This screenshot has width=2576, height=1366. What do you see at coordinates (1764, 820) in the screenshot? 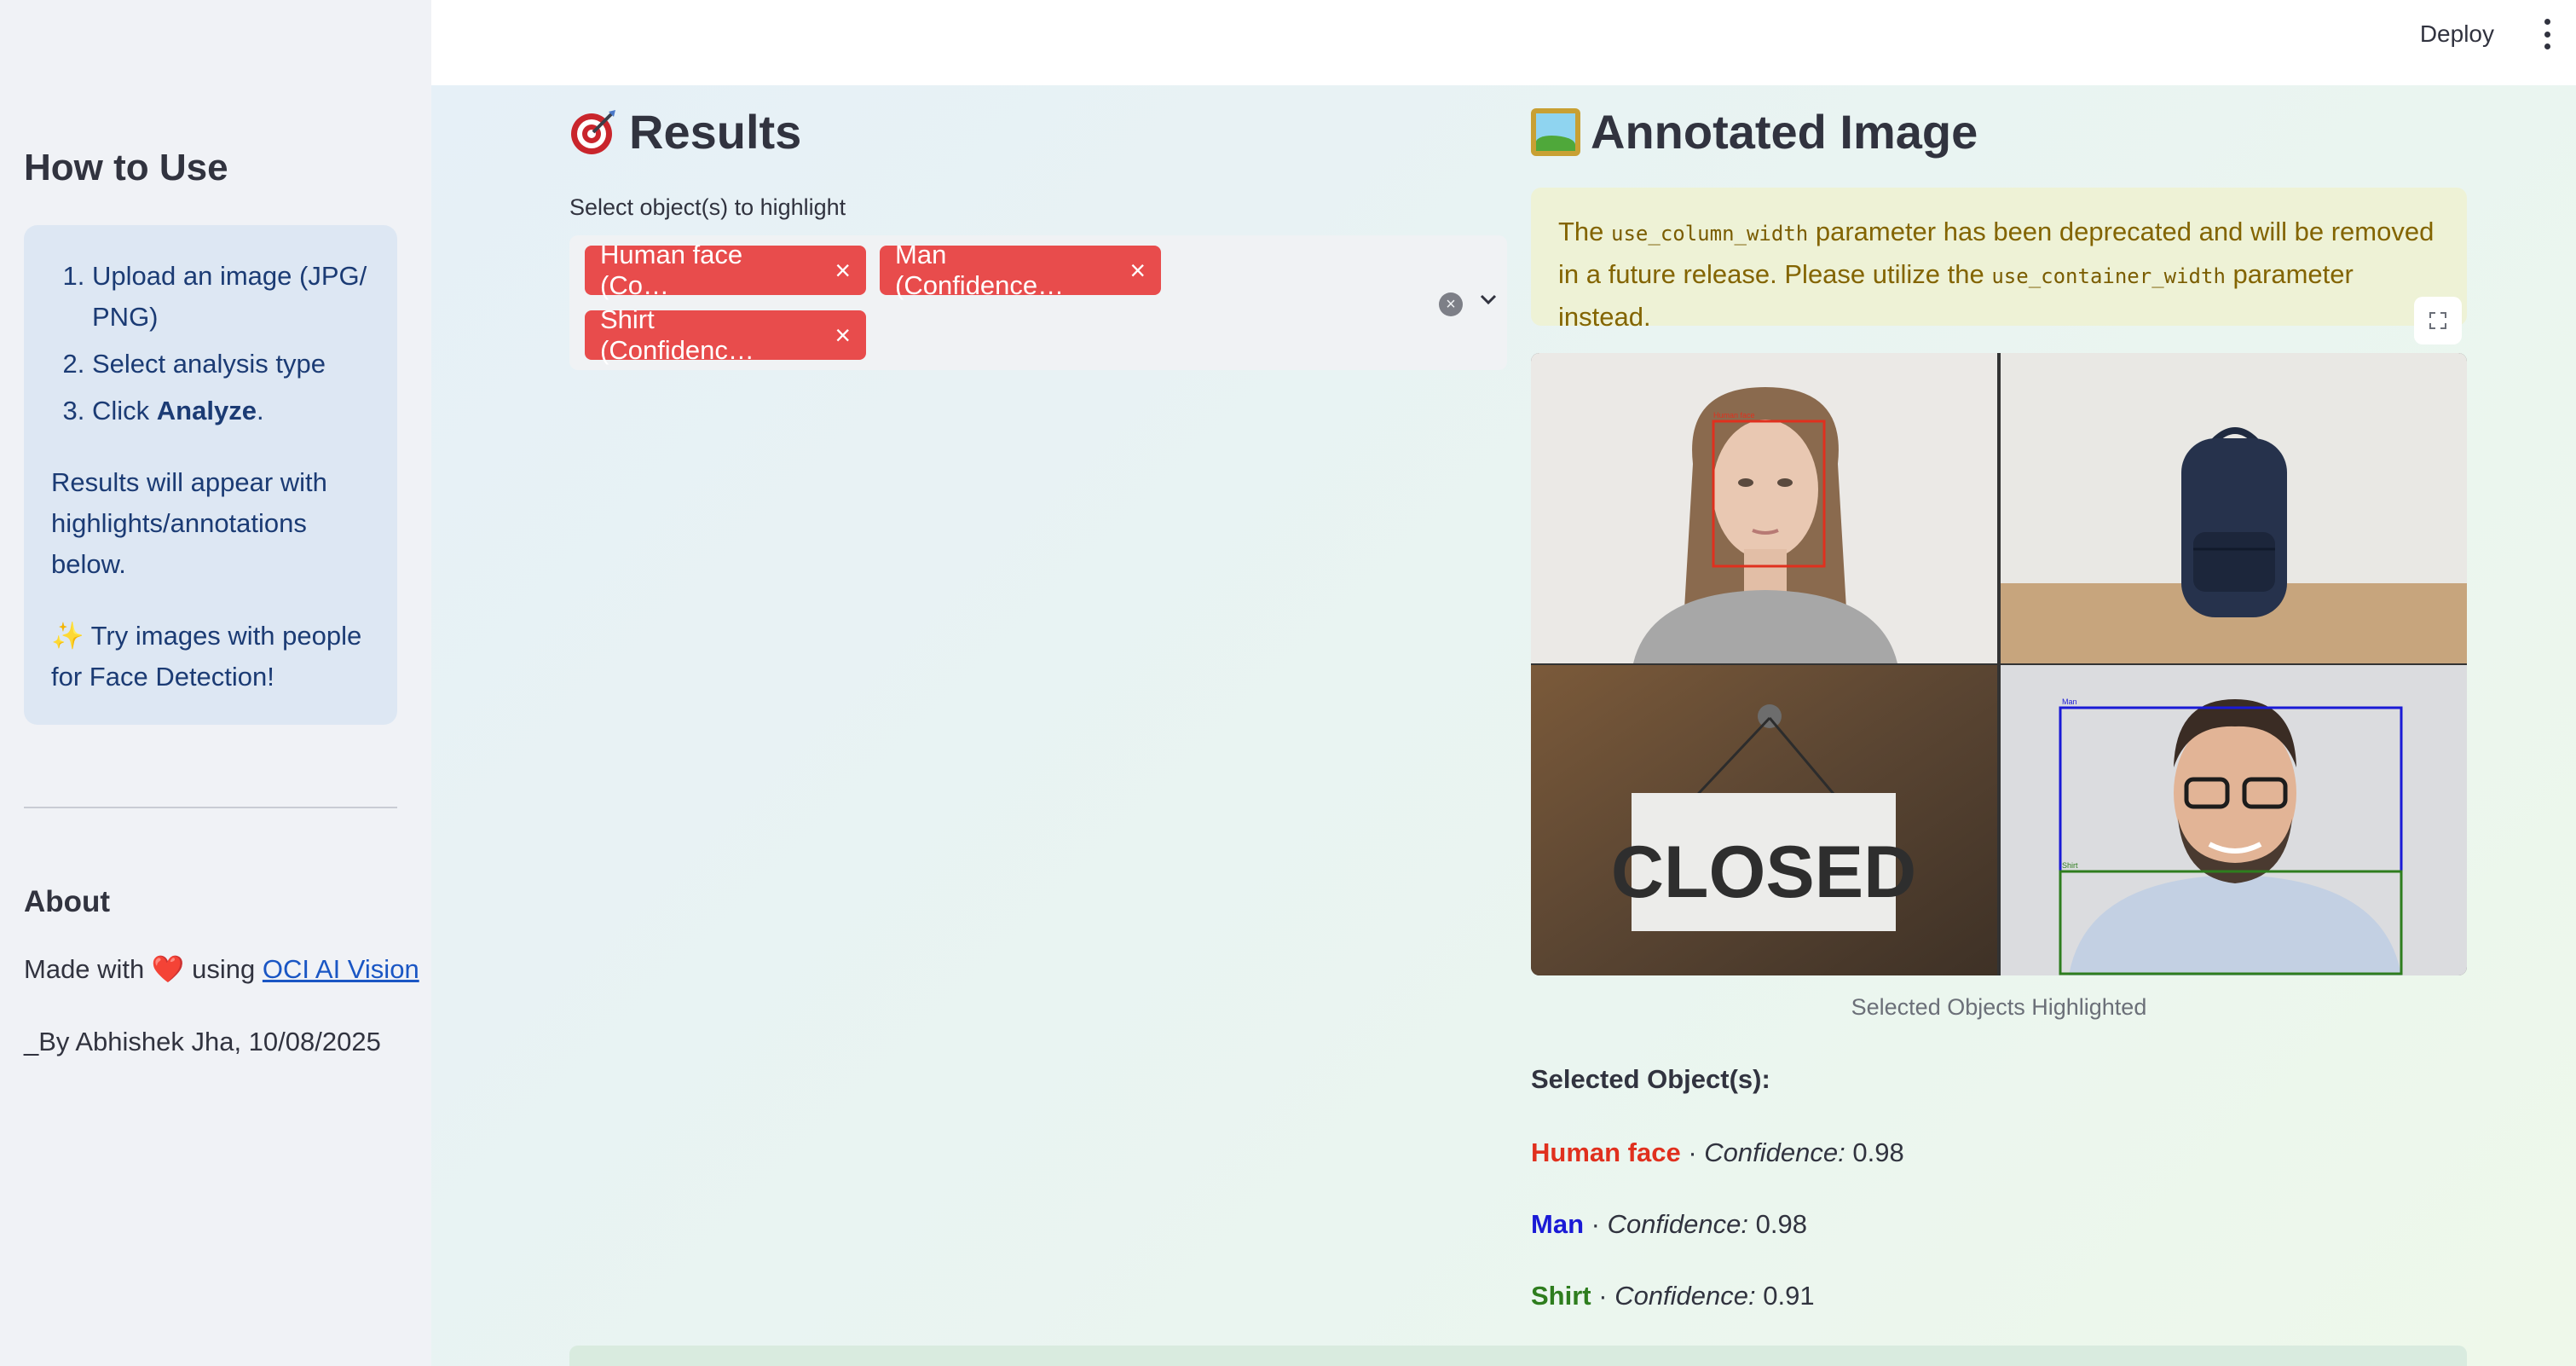
I see `closed-sign-image: CLOSED` at bounding box center [1764, 820].